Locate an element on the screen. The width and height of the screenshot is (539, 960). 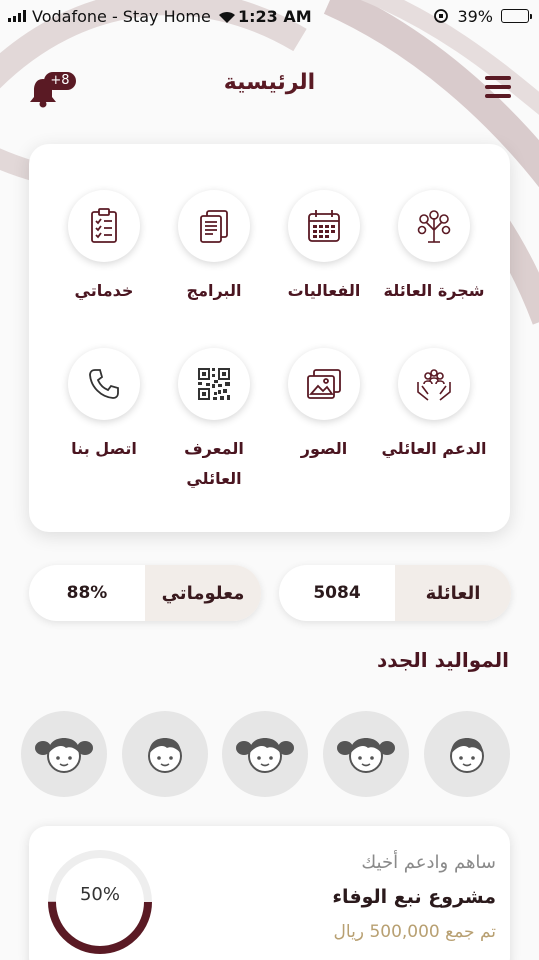
wifi-icon is located at coordinates (226, 17).